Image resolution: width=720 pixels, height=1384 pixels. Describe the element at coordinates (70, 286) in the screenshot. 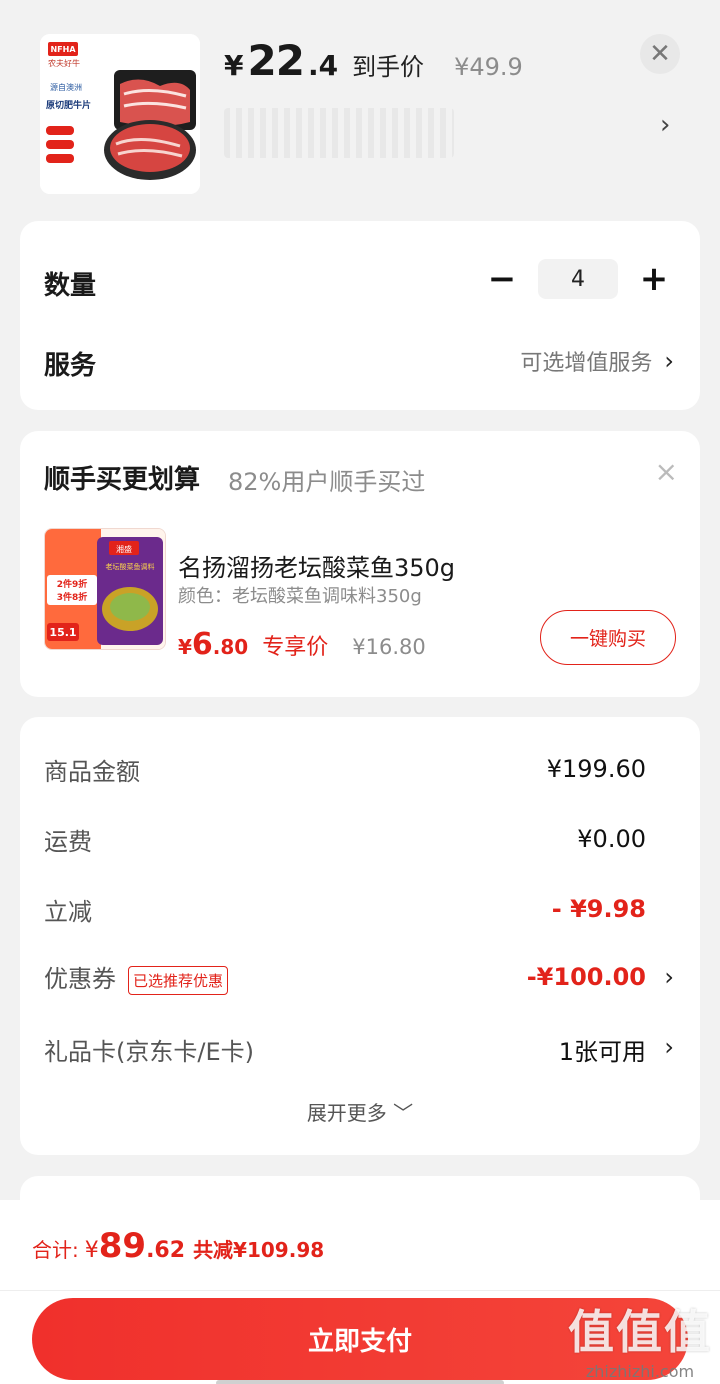

I see `quantity-label: 数量` at that location.